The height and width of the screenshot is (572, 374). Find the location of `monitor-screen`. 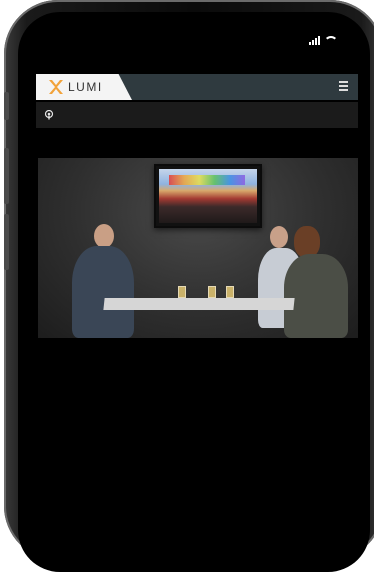

monitor-screen is located at coordinates (208, 196).